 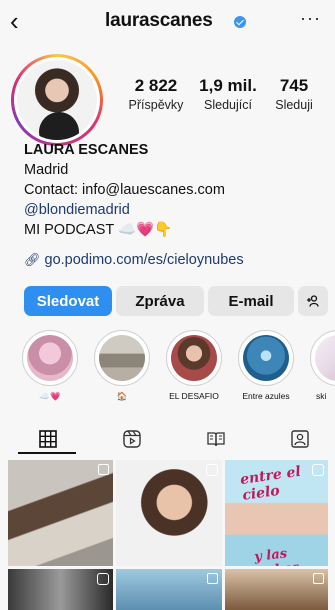 I want to click on suggested-users-button, so click(x=313, y=301).